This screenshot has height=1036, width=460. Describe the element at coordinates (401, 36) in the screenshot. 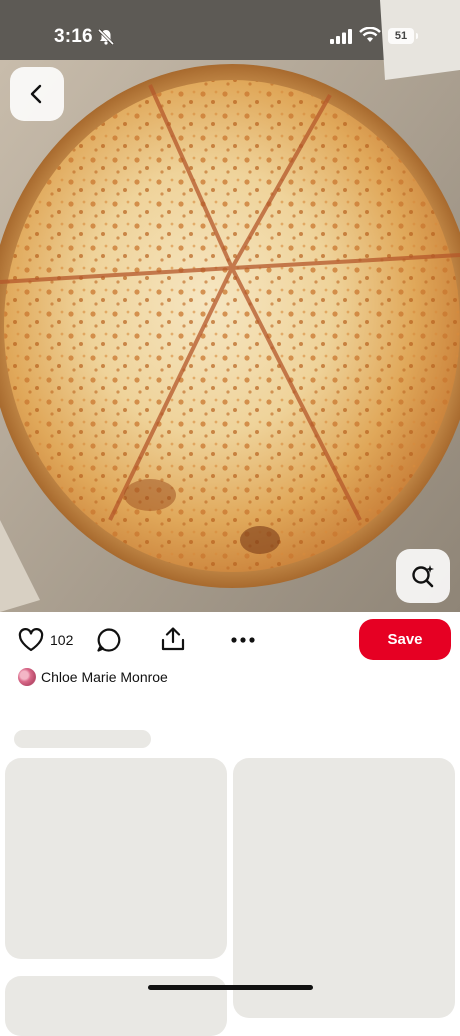

I see `battery-icon: 51` at that location.